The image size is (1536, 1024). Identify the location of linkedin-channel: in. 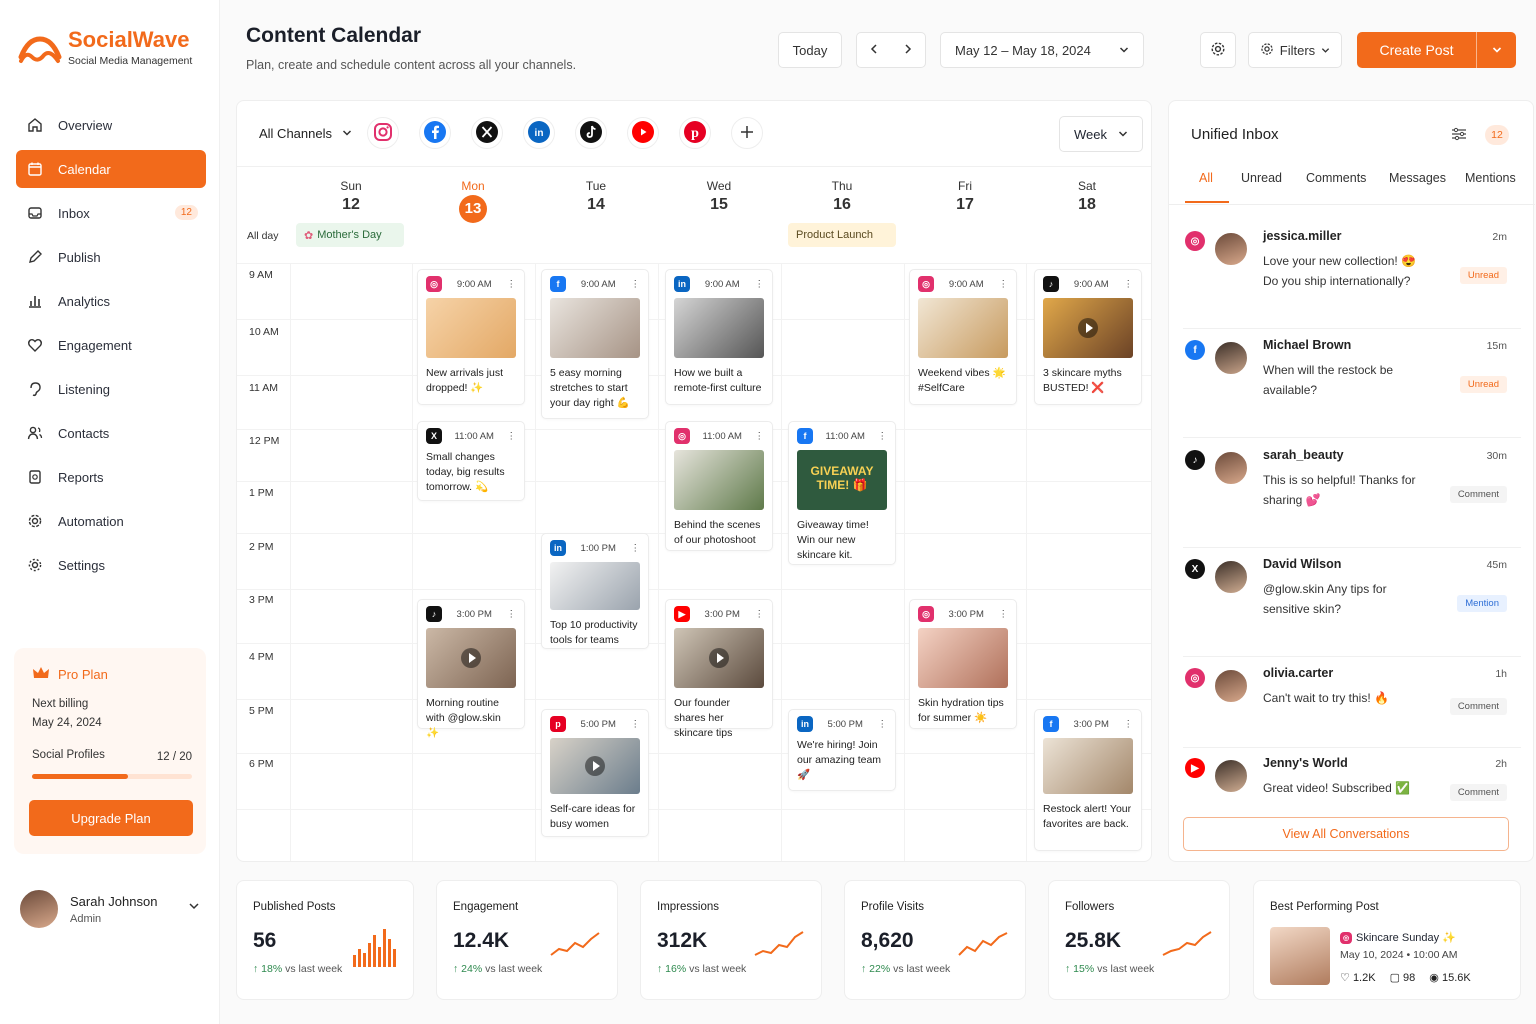
(539, 133).